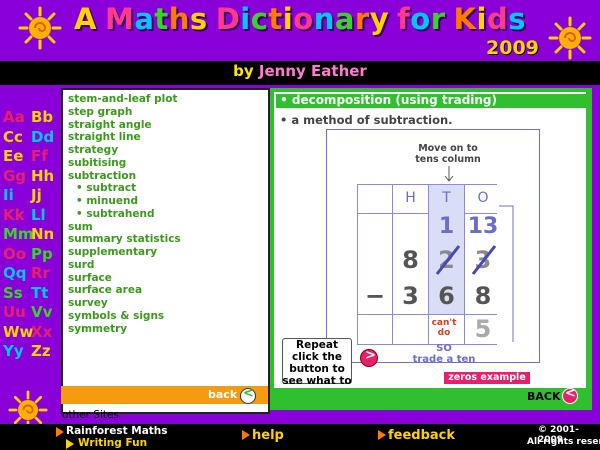 The width and height of the screenshot is (600, 450). I want to click on definition-text: • a method of subtraction., so click(366, 120).